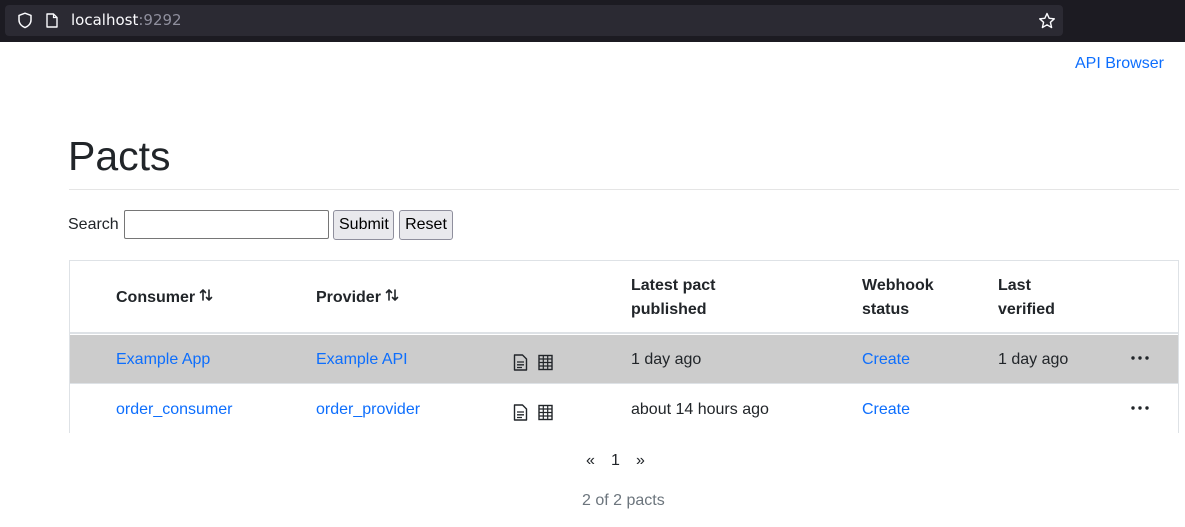 This screenshot has height=527, width=1185. I want to click on browser-toolbar: localhost:9292, so click(592, 21).